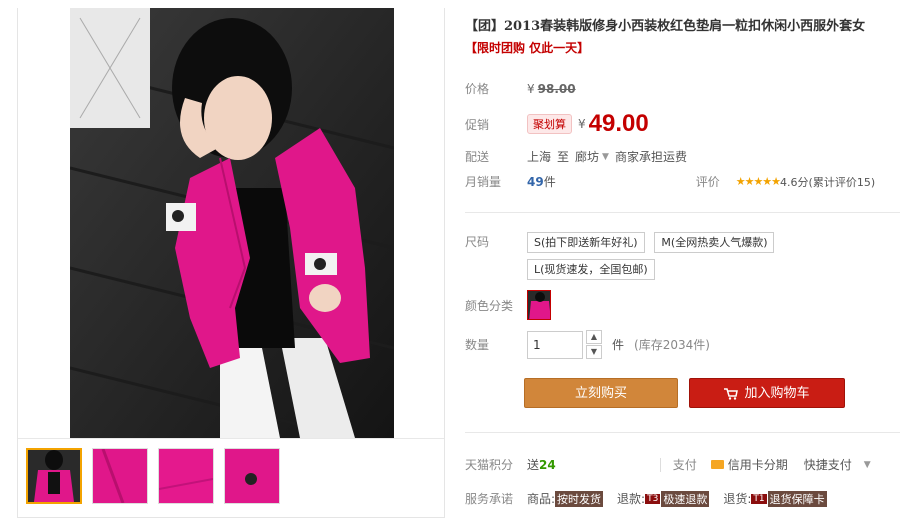 The height and width of the screenshot is (525, 900). I want to click on product-subtitle: 【限时团购 仅此一天】, so click(527, 48).